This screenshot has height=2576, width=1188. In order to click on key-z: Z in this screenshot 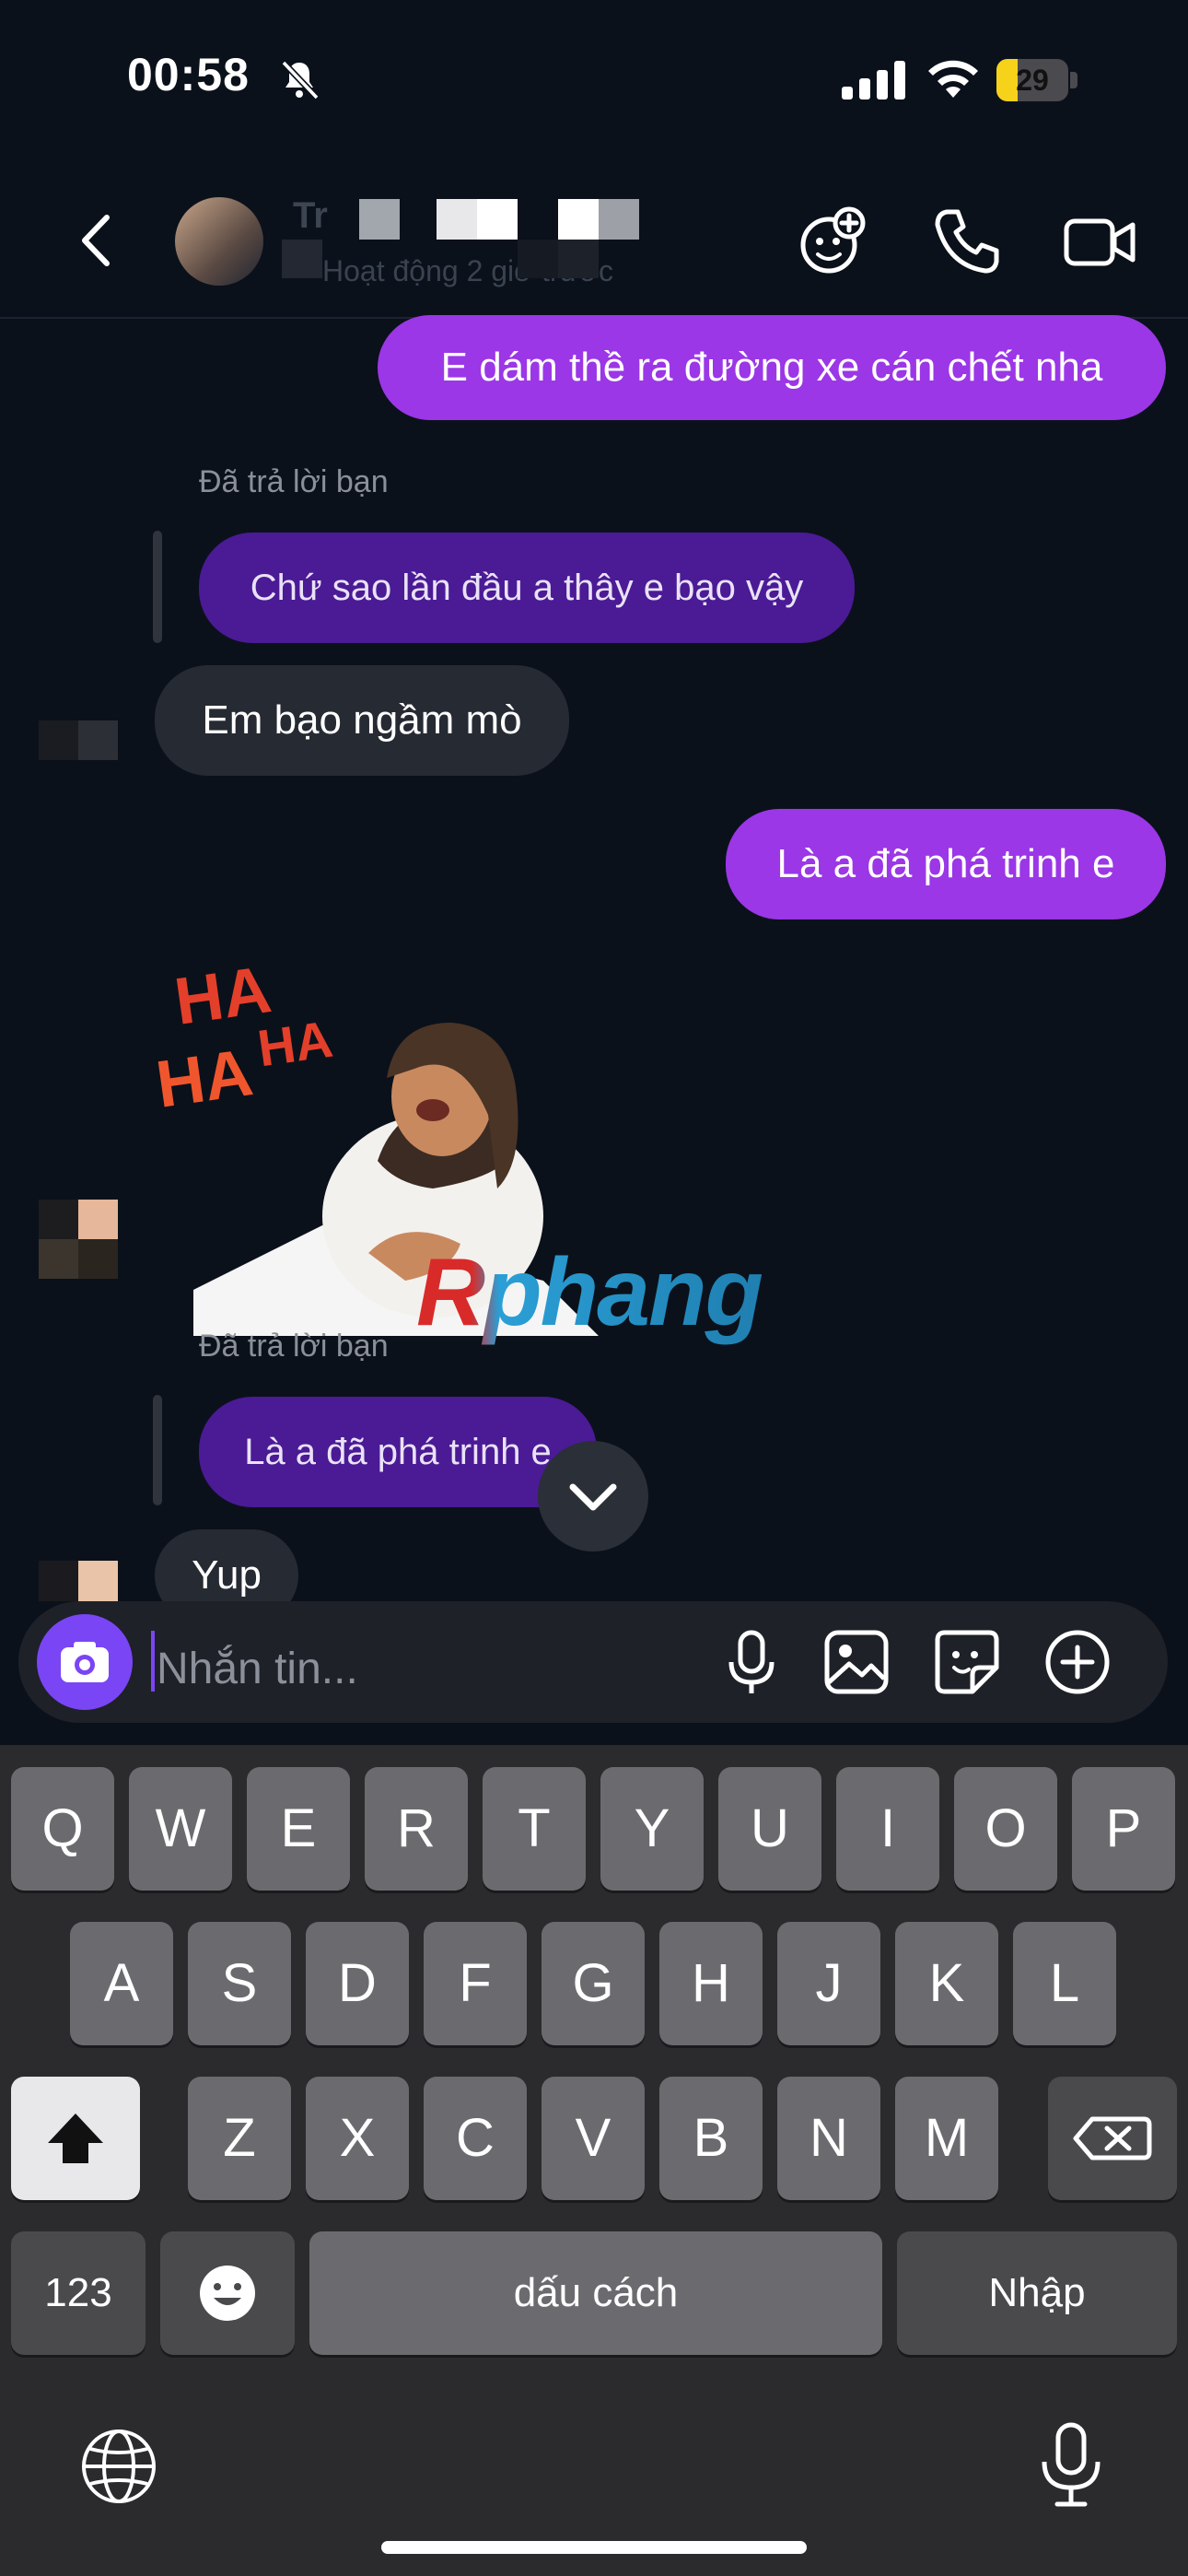, I will do `click(239, 2138)`.